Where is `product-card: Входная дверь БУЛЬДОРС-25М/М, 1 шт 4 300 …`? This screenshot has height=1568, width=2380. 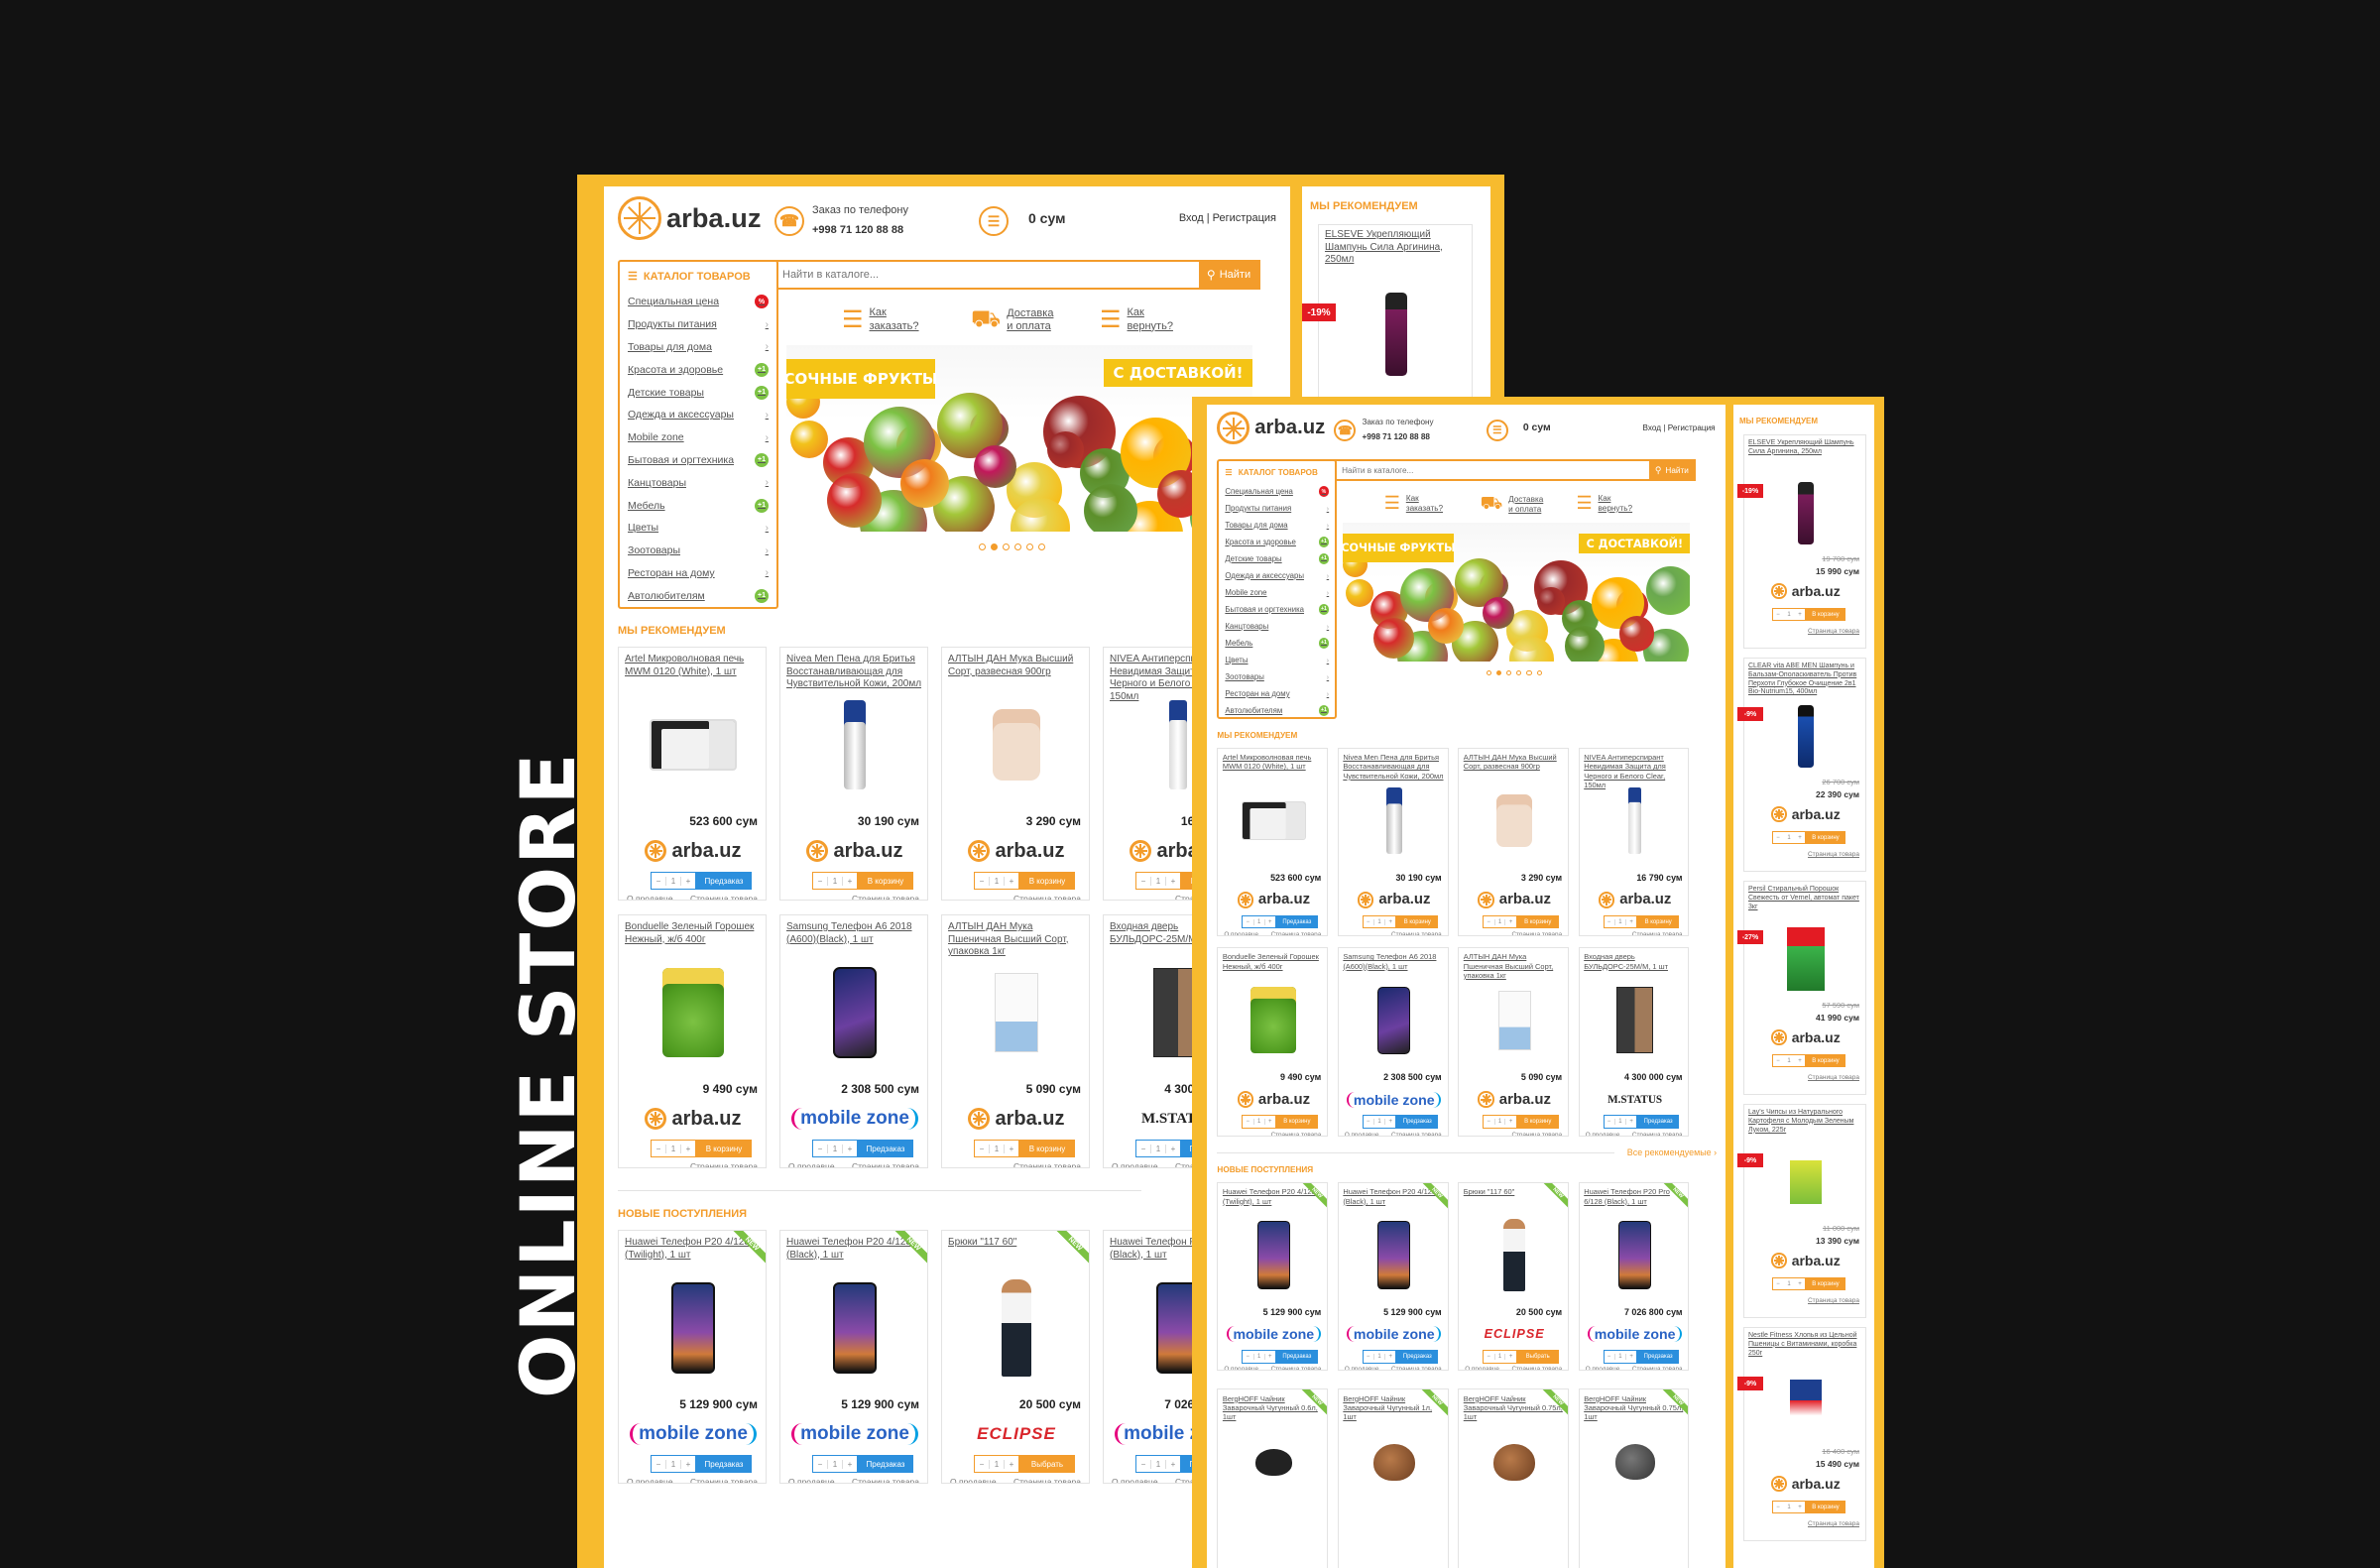 product-card: Входная дверь БУЛЬДОРС-25М/М, 1 шт 4 300 … is located at coordinates (1634, 1041).